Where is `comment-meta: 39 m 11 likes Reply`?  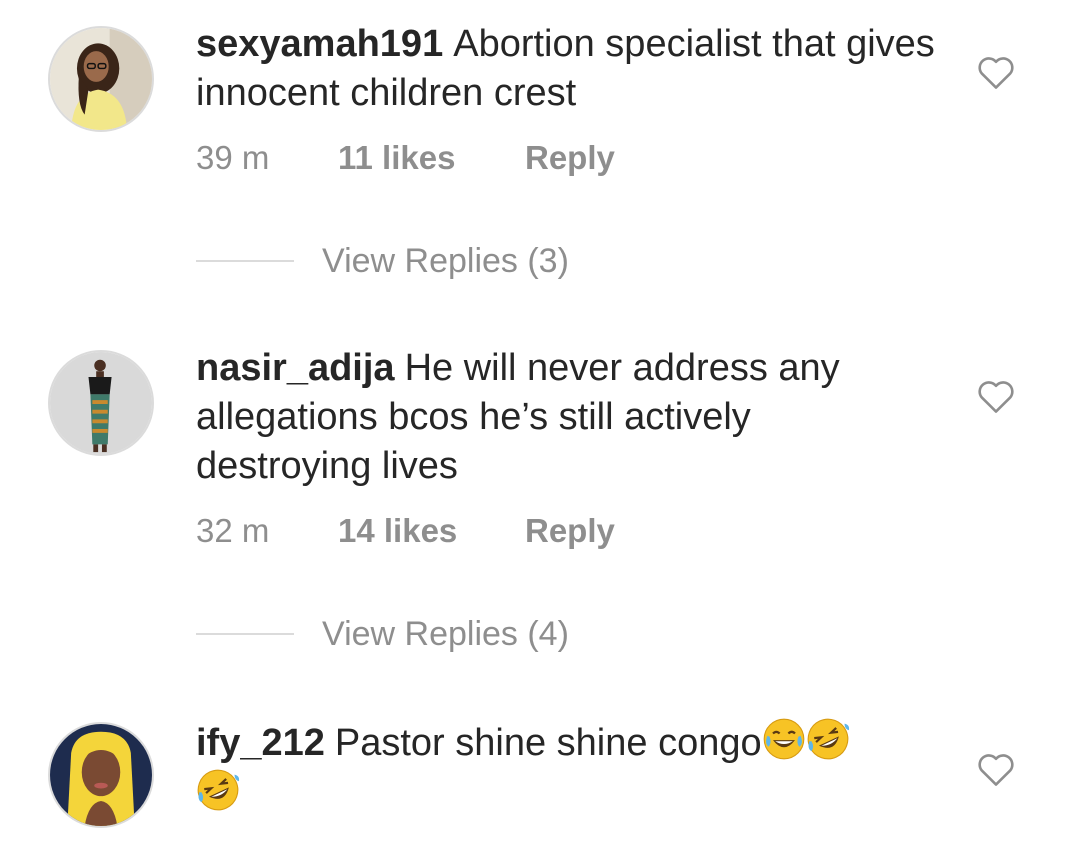
comment-meta: 39 m 11 likes Reply is located at coordinates (405, 158).